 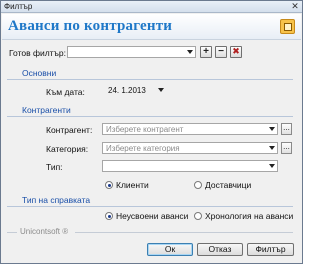 I want to click on date-value: 24. 1.2013, so click(x=127, y=90).